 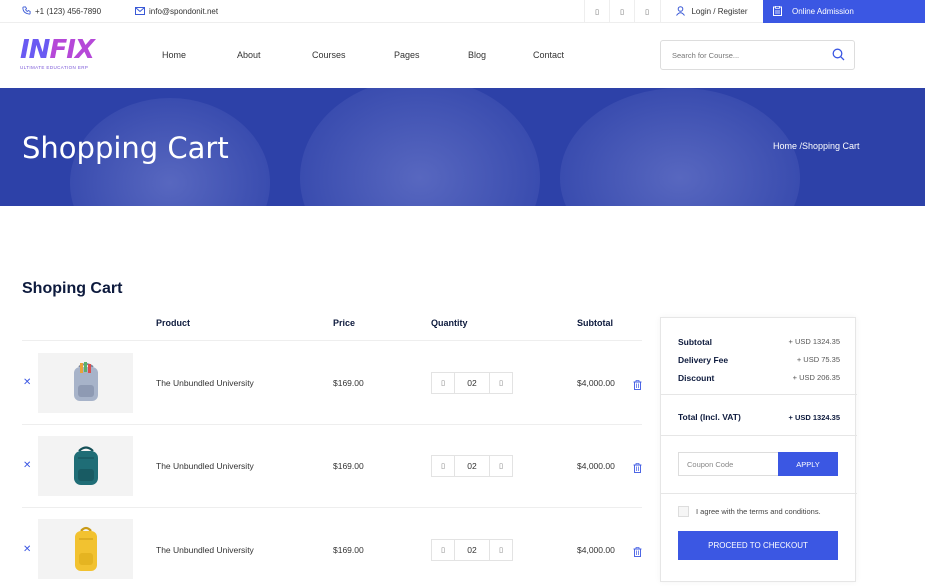 What do you see at coordinates (26, 11) in the screenshot?
I see `phone-icon` at bounding box center [26, 11].